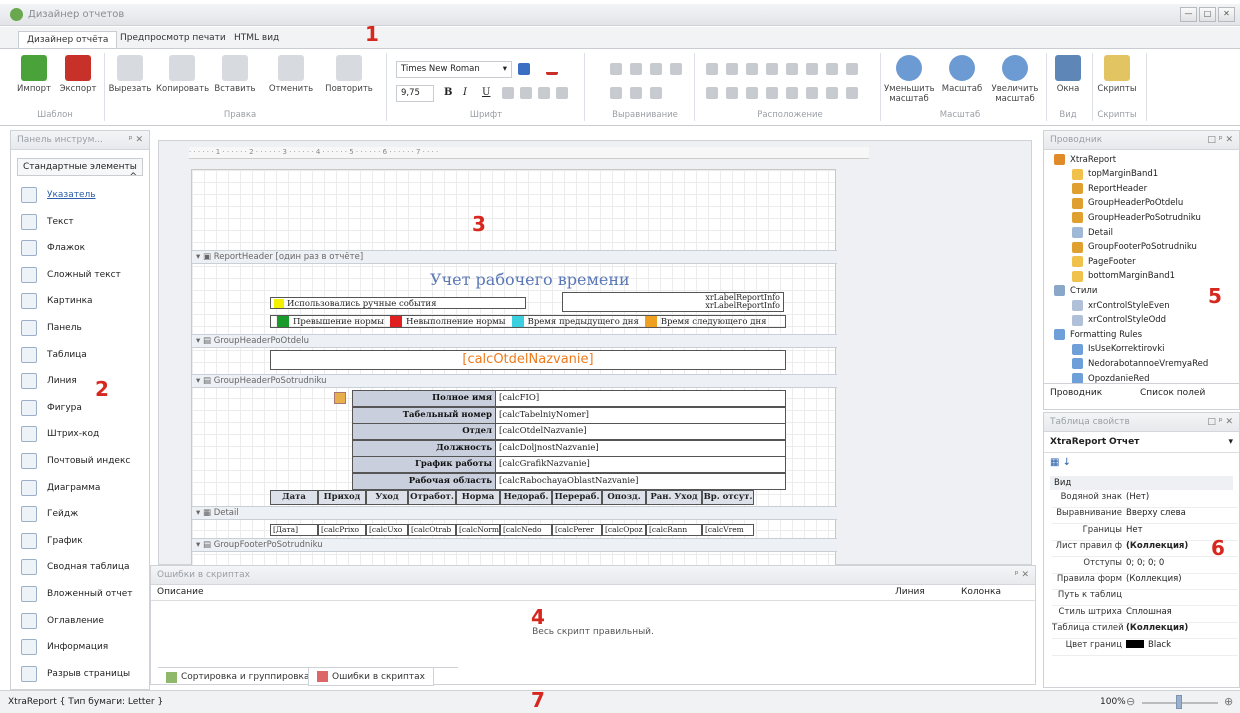 The image size is (1240, 713). What do you see at coordinates (1141, 462) in the screenshot?
I see `props-sort-icons: ▦ ↓` at bounding box center [1141, 462].